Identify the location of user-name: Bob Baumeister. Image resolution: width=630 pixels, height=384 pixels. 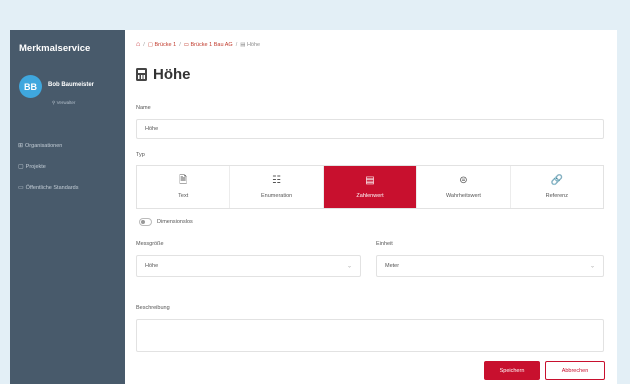
(71, 85).